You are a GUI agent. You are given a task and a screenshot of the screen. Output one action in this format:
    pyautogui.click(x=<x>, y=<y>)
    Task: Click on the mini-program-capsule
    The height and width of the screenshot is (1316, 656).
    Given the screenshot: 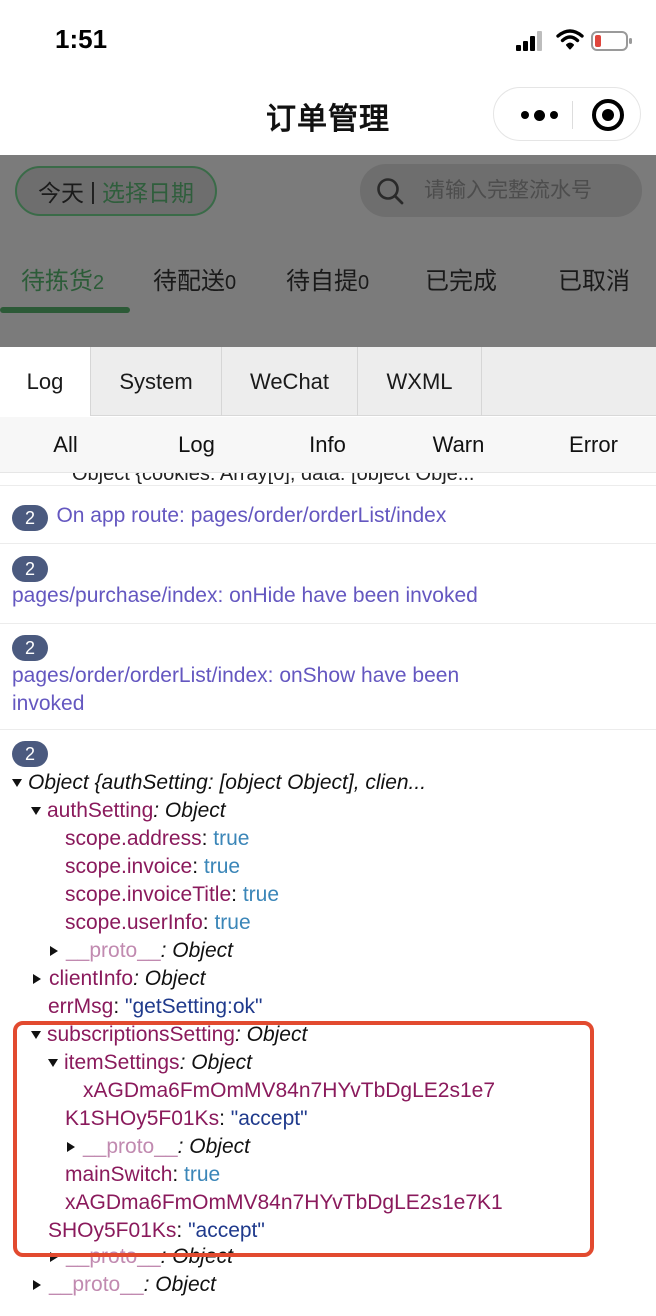 What is the action you would take?
    pyautogui.click(x=567, y=114)
    